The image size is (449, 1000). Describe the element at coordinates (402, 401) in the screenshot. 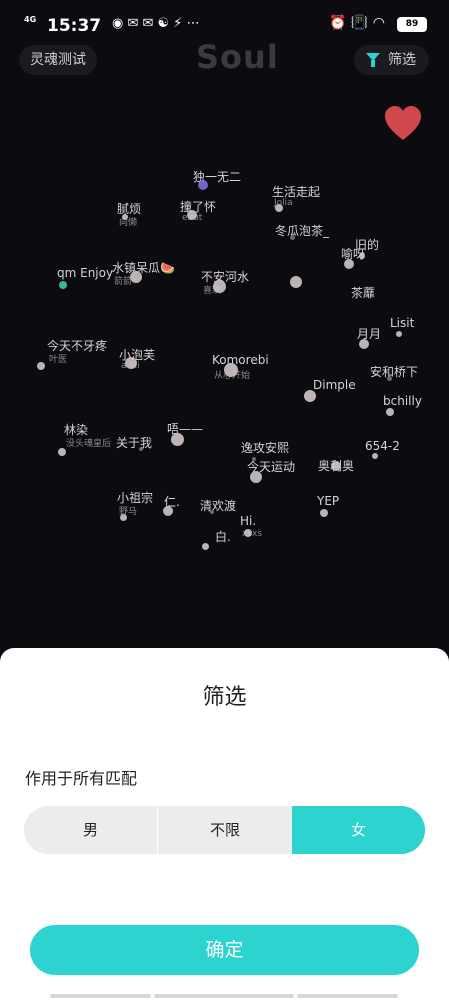

I see `planet-user-label: bchilly` at that location.